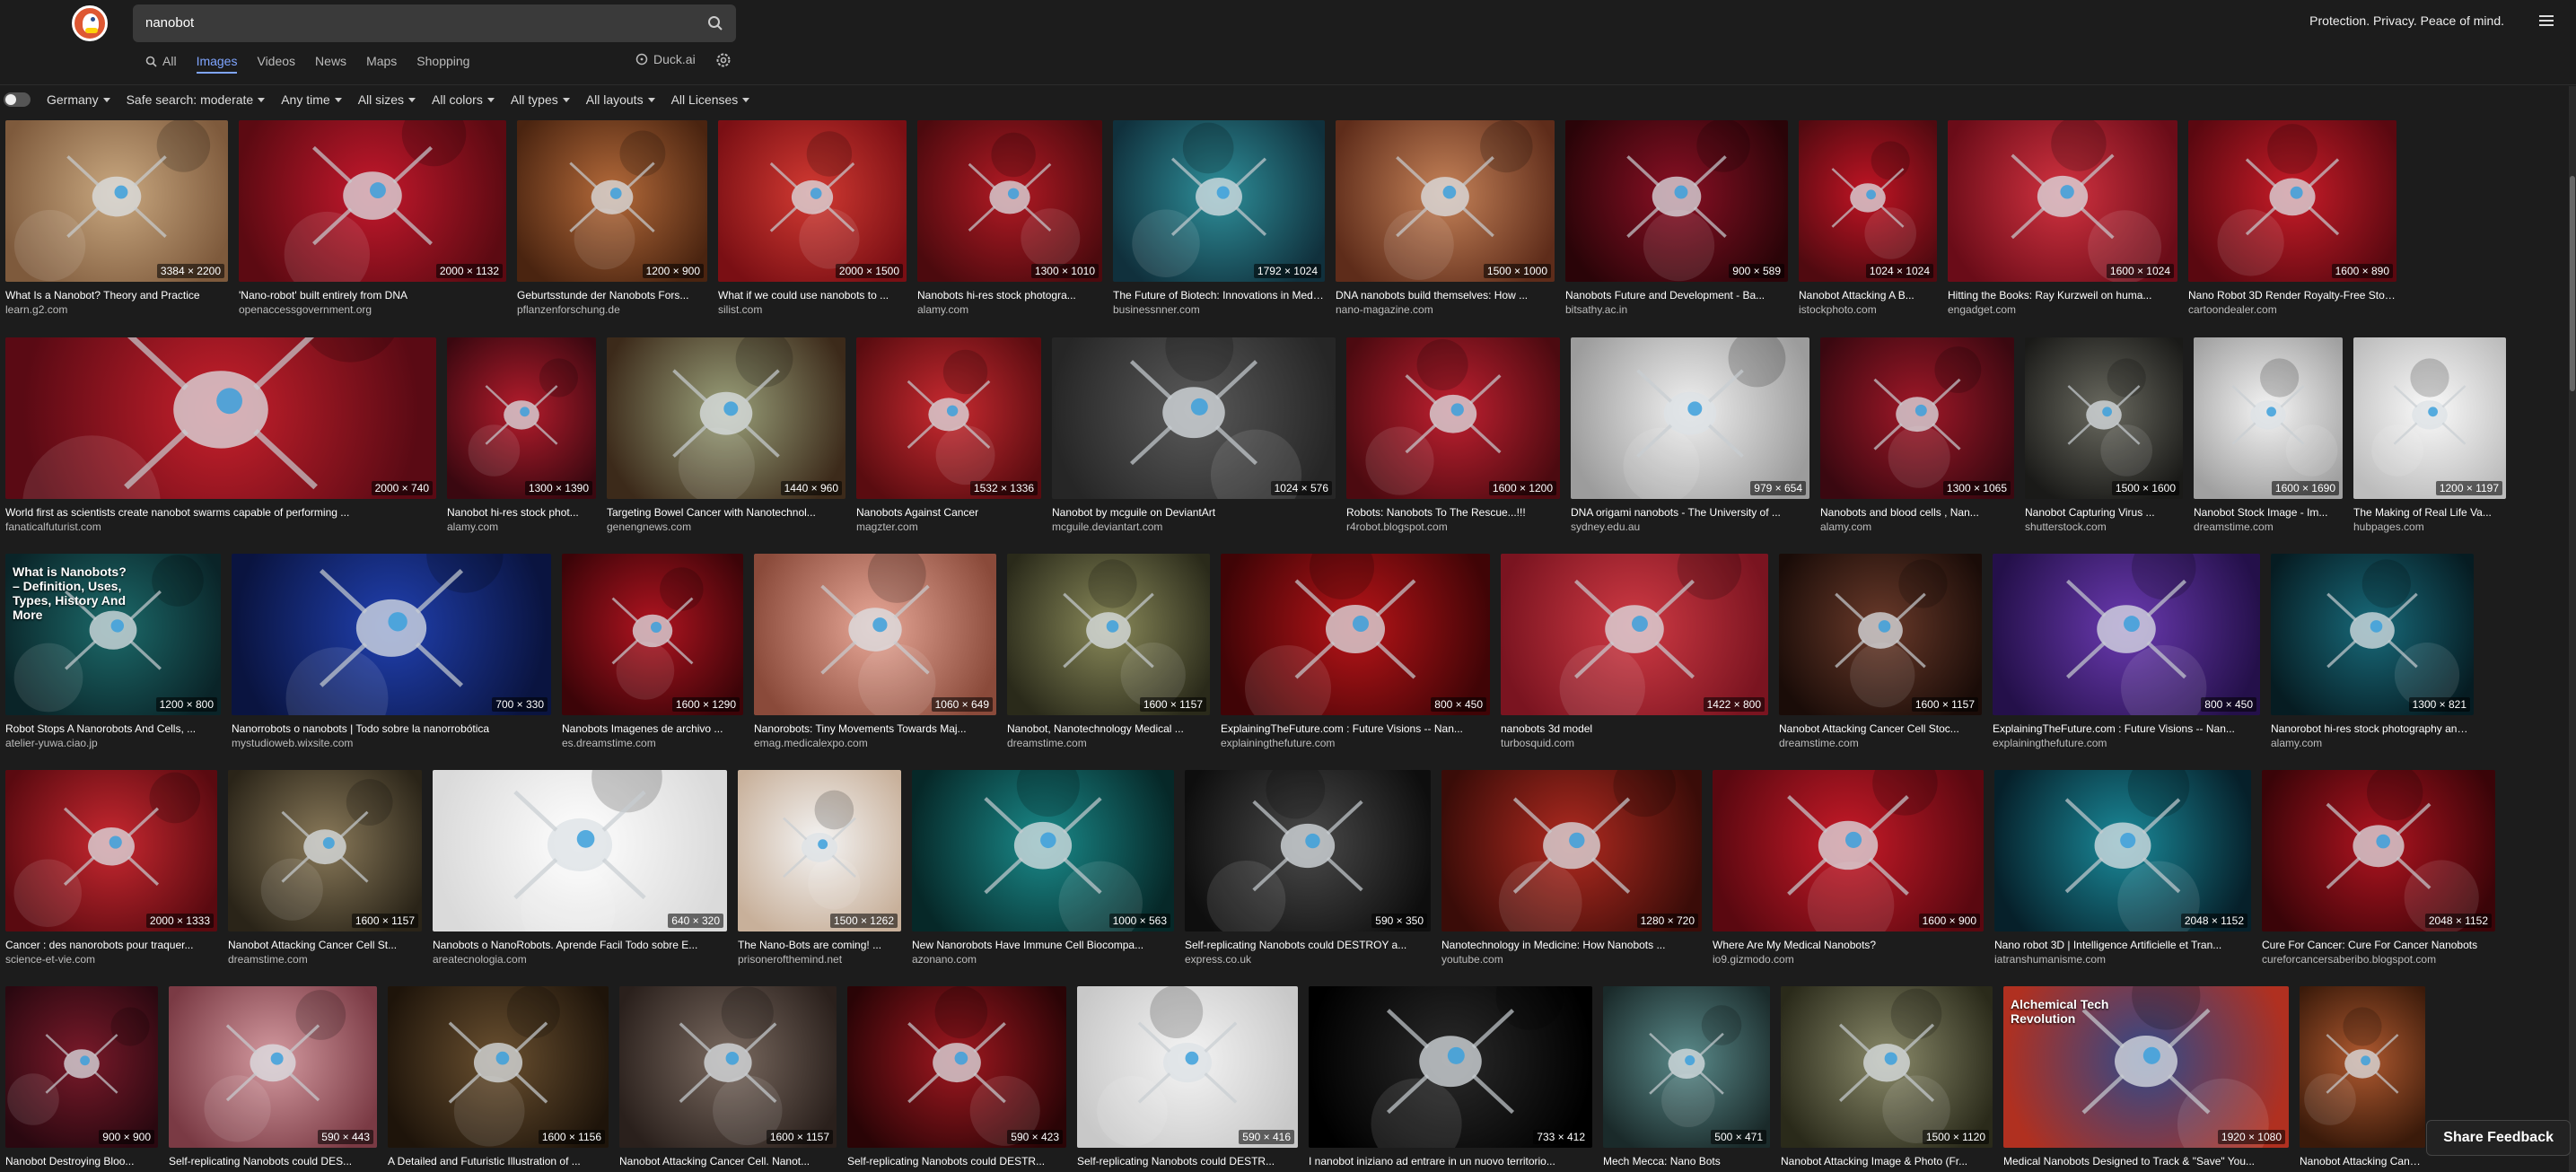 The height and width of the screenshot is (1172, 2576). Describe the element at coordinates (372, 296) in the screenshot. I see `image-title: 'Nano-robot' built entirely from DNA` at that location.